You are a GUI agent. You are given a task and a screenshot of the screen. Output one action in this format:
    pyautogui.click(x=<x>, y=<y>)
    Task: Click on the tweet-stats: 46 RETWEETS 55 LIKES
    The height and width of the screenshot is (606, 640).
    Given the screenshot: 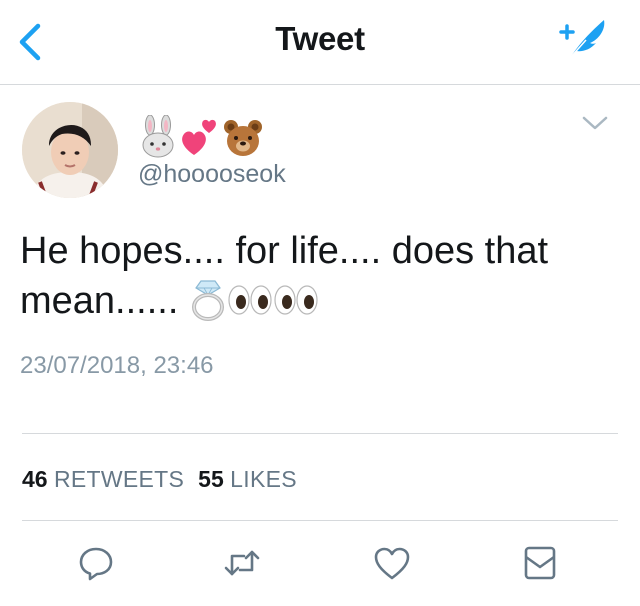 What is the action you would take?
    pyautogui.click(x=159, y=479)
    